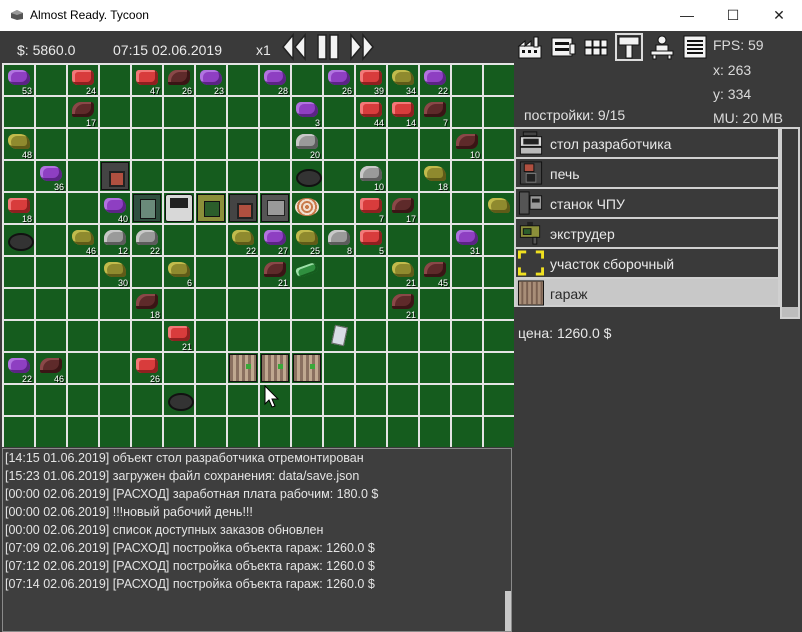  Describe the element at coordinates (114, 240) in the screenshot. I see `ore-grey-deposit: 12` at that location.